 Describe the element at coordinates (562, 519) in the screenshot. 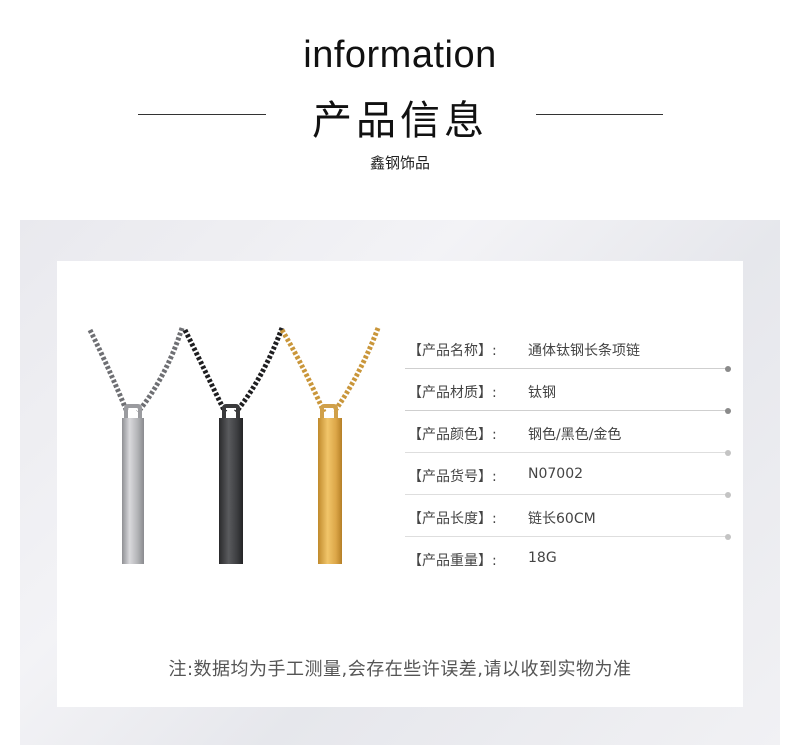

I see `spec-value: 链长60CM` at that location.